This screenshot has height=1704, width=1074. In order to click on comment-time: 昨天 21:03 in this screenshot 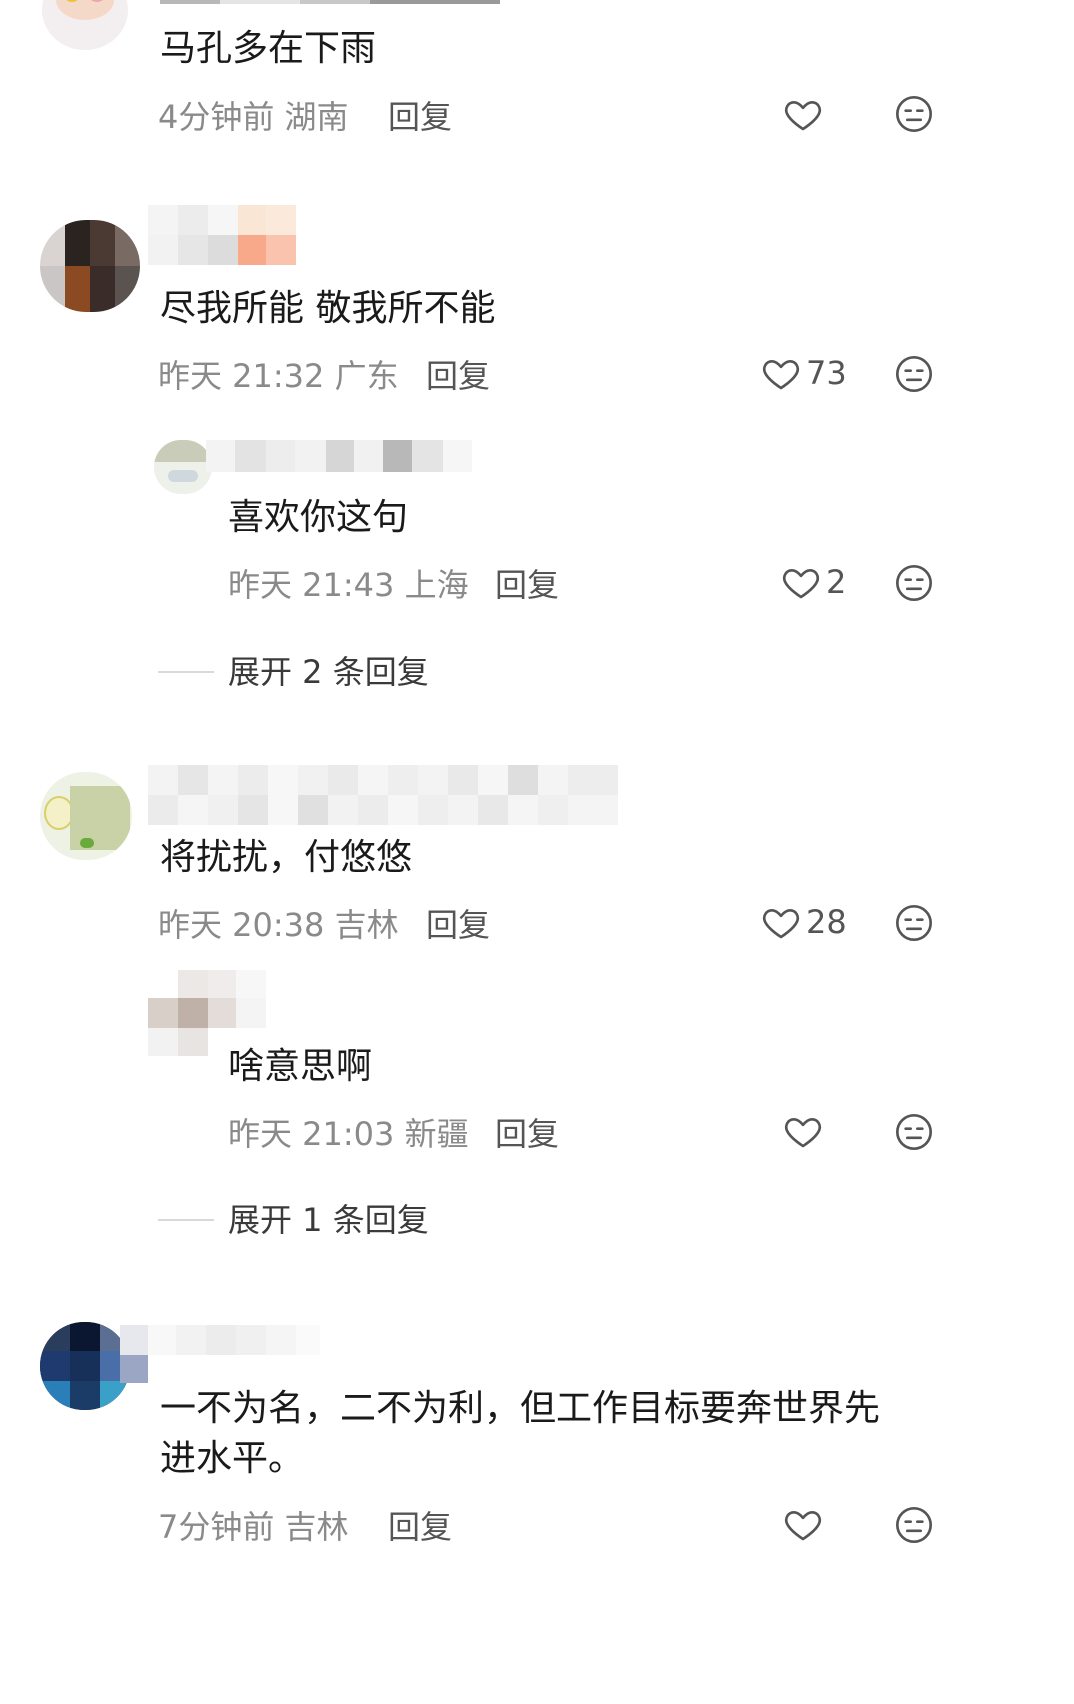, I will do `click(311, 1134)`.